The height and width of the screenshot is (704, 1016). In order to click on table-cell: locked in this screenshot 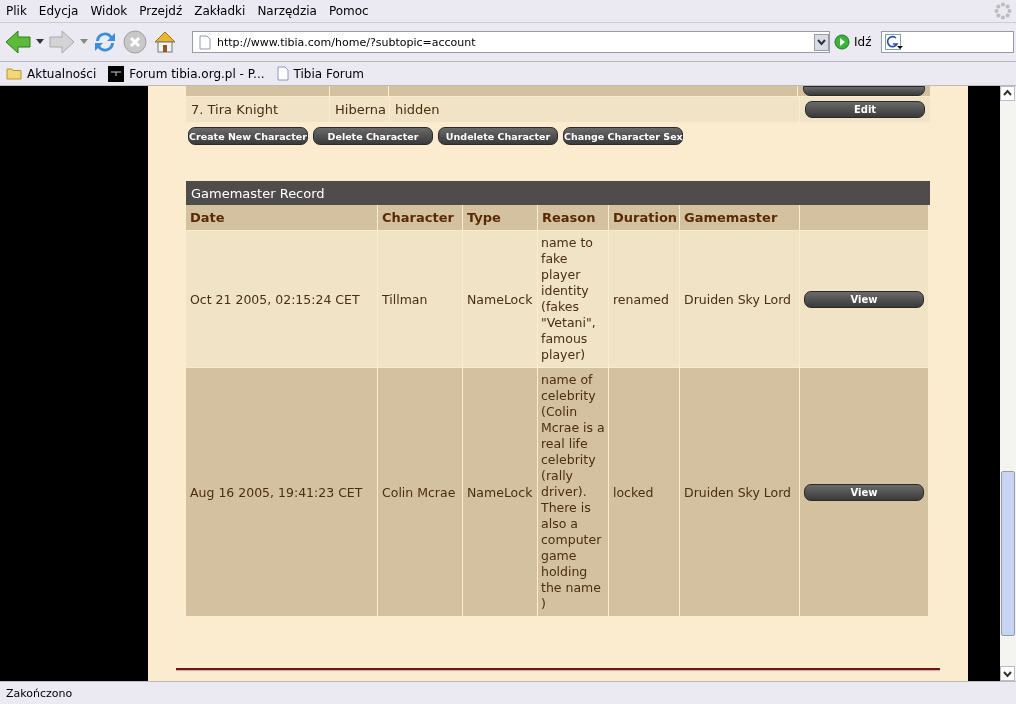, I will do `click(644, 491)`.